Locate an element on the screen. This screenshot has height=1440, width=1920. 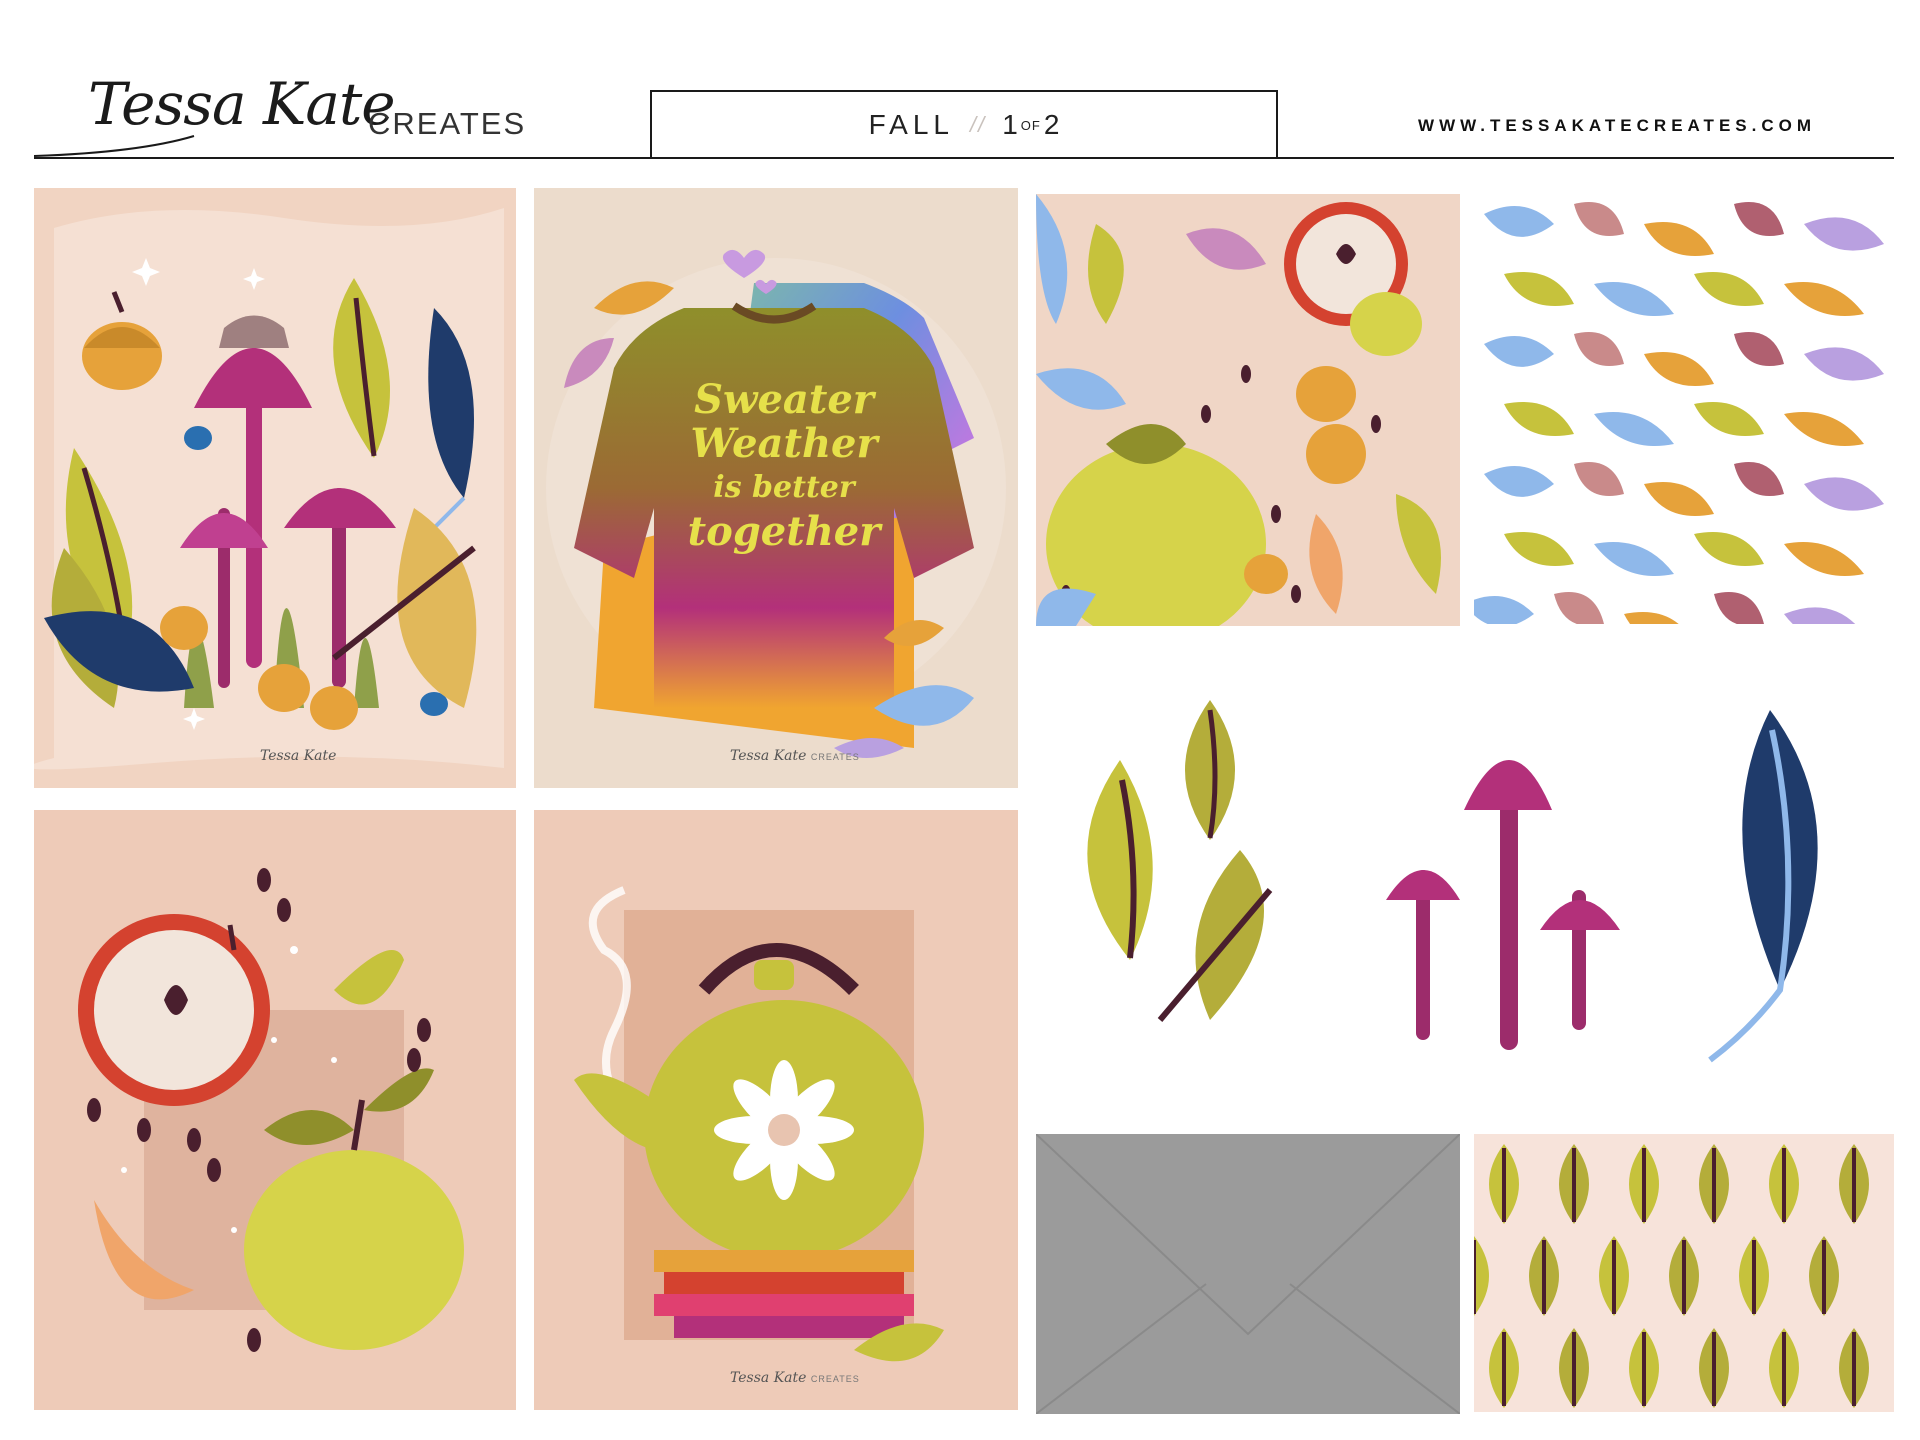
oak-pattern is located at coordinates (1684, 1273).